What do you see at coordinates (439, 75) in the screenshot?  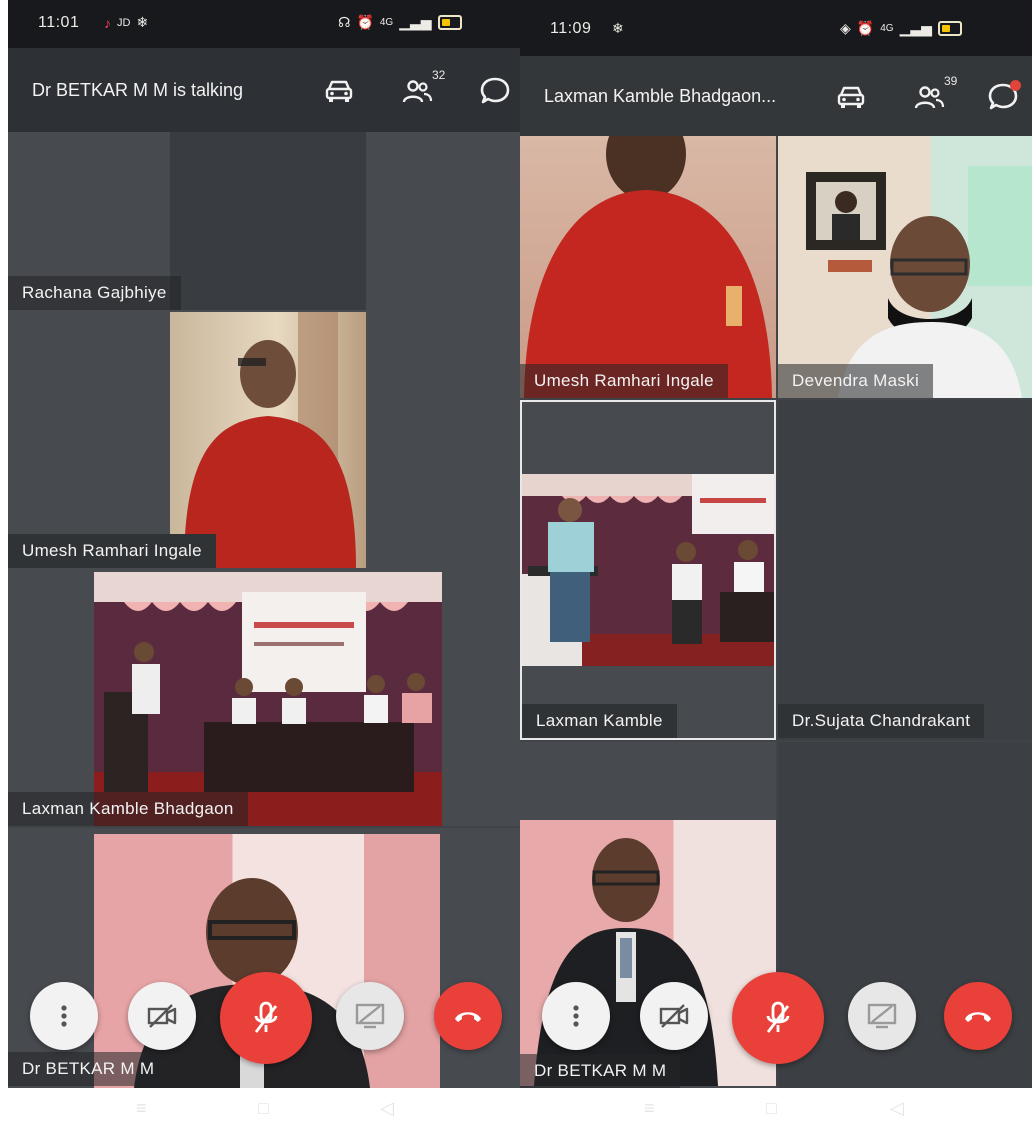 I see `participant-count: 32` at bounding box center [439, 75].